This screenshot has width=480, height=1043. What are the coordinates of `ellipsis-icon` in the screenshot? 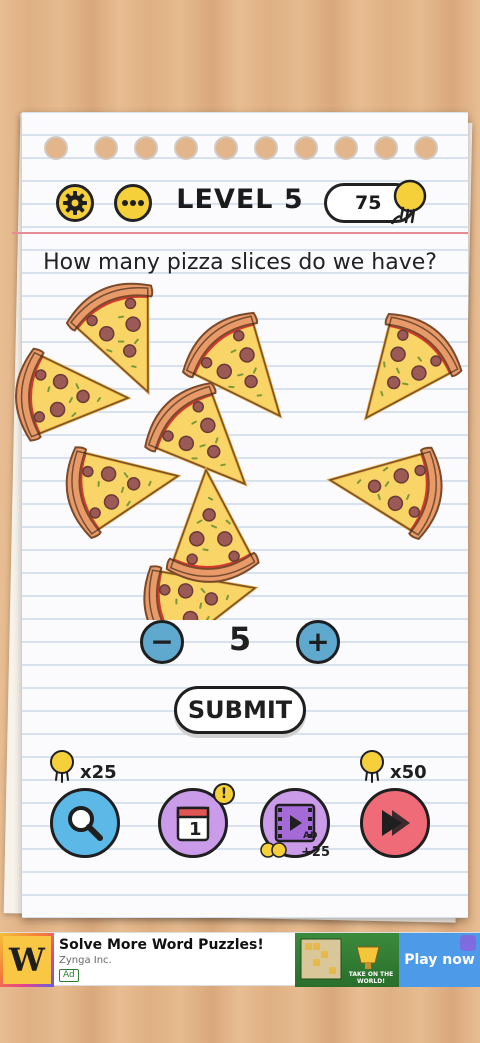 It's located at (133, 203).